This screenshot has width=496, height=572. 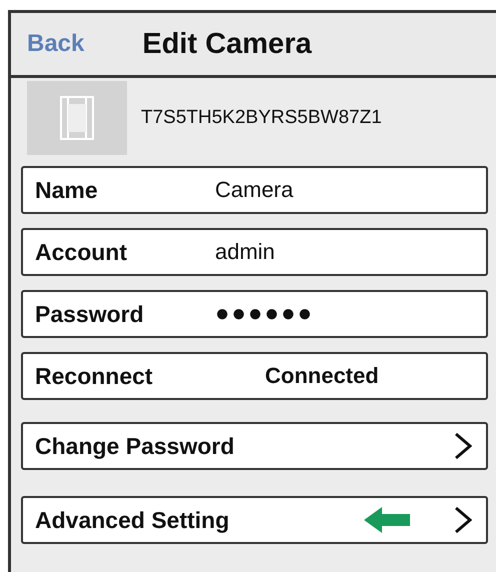 I want to click on status-value: Connected, so click(x=322, y=376).